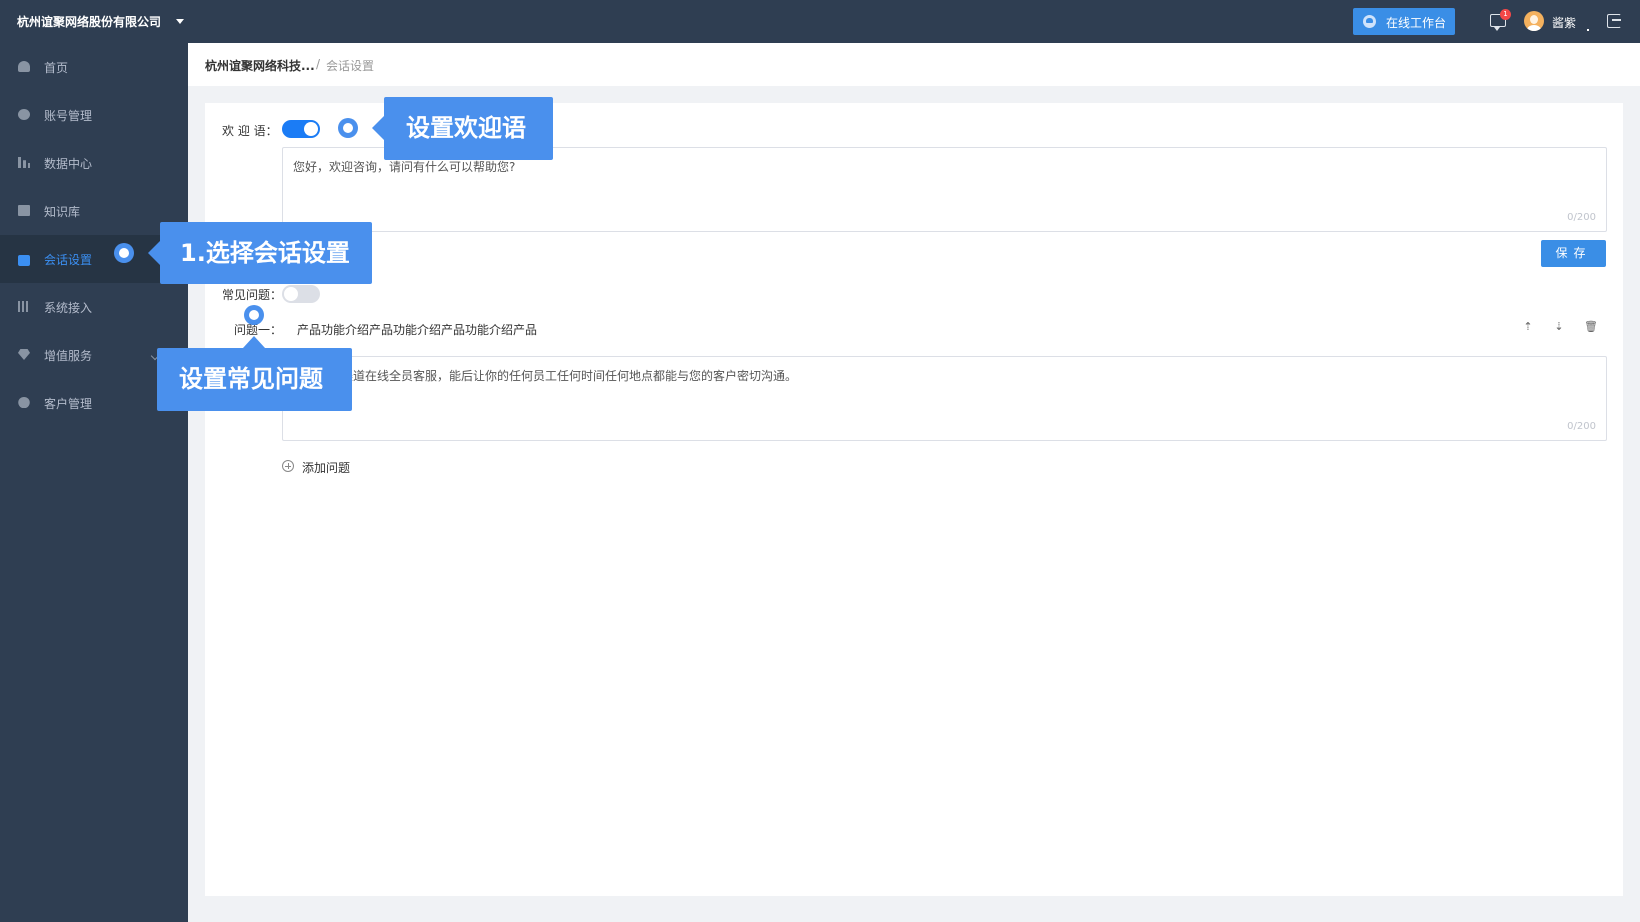 The height and width of the screenshot is (922, 1640). What do you see at coordinates (94, 307) in the screenshot?
I see `sidebar-item-system-access: 系统接入` at bounding box center [94, 307].